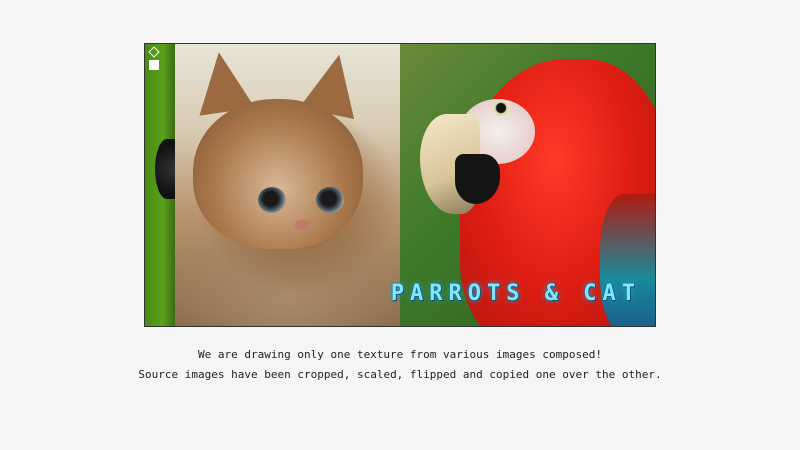  What do you see at coordinates (515, 293) in the screenshot?
I see `canvas-title: PARROTS & CAT` at bounding box center [515, 293].